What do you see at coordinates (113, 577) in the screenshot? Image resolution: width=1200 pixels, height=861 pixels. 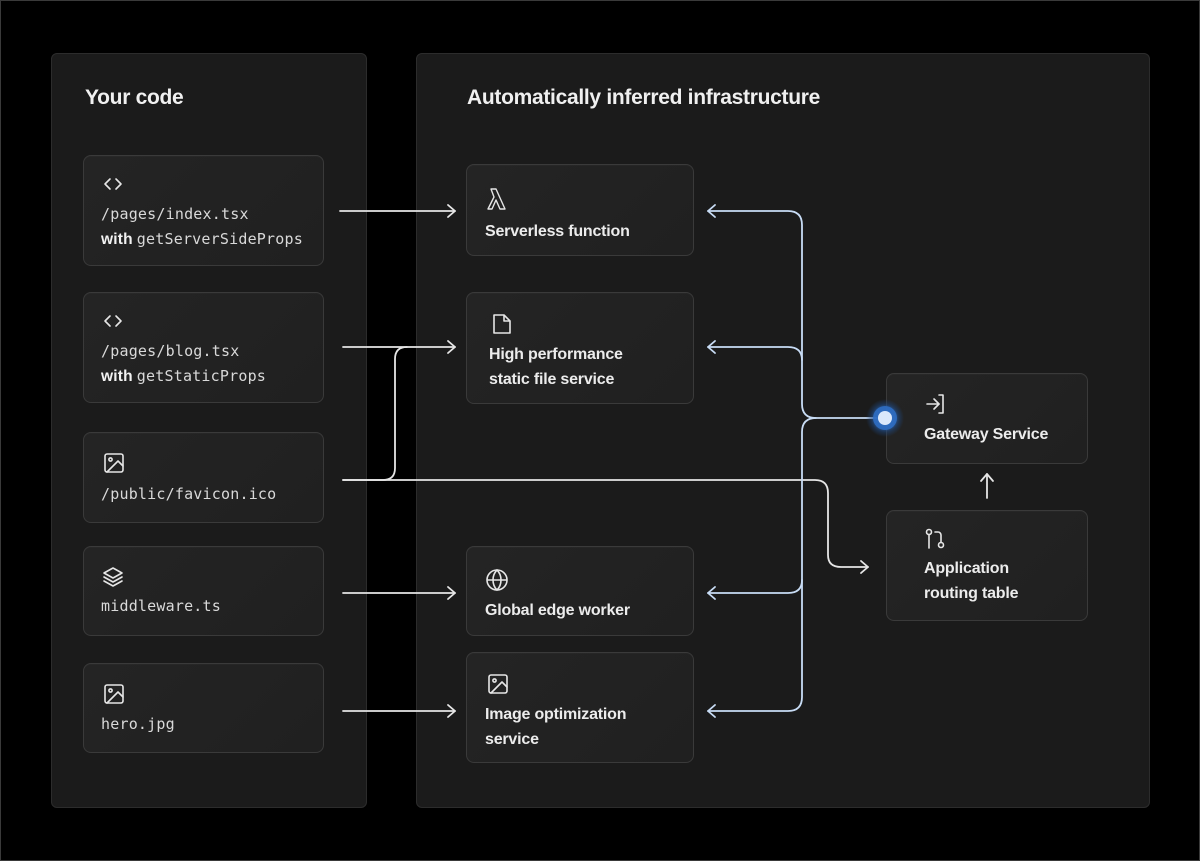 I see `layers-icon` at bounding box center [113, 577].